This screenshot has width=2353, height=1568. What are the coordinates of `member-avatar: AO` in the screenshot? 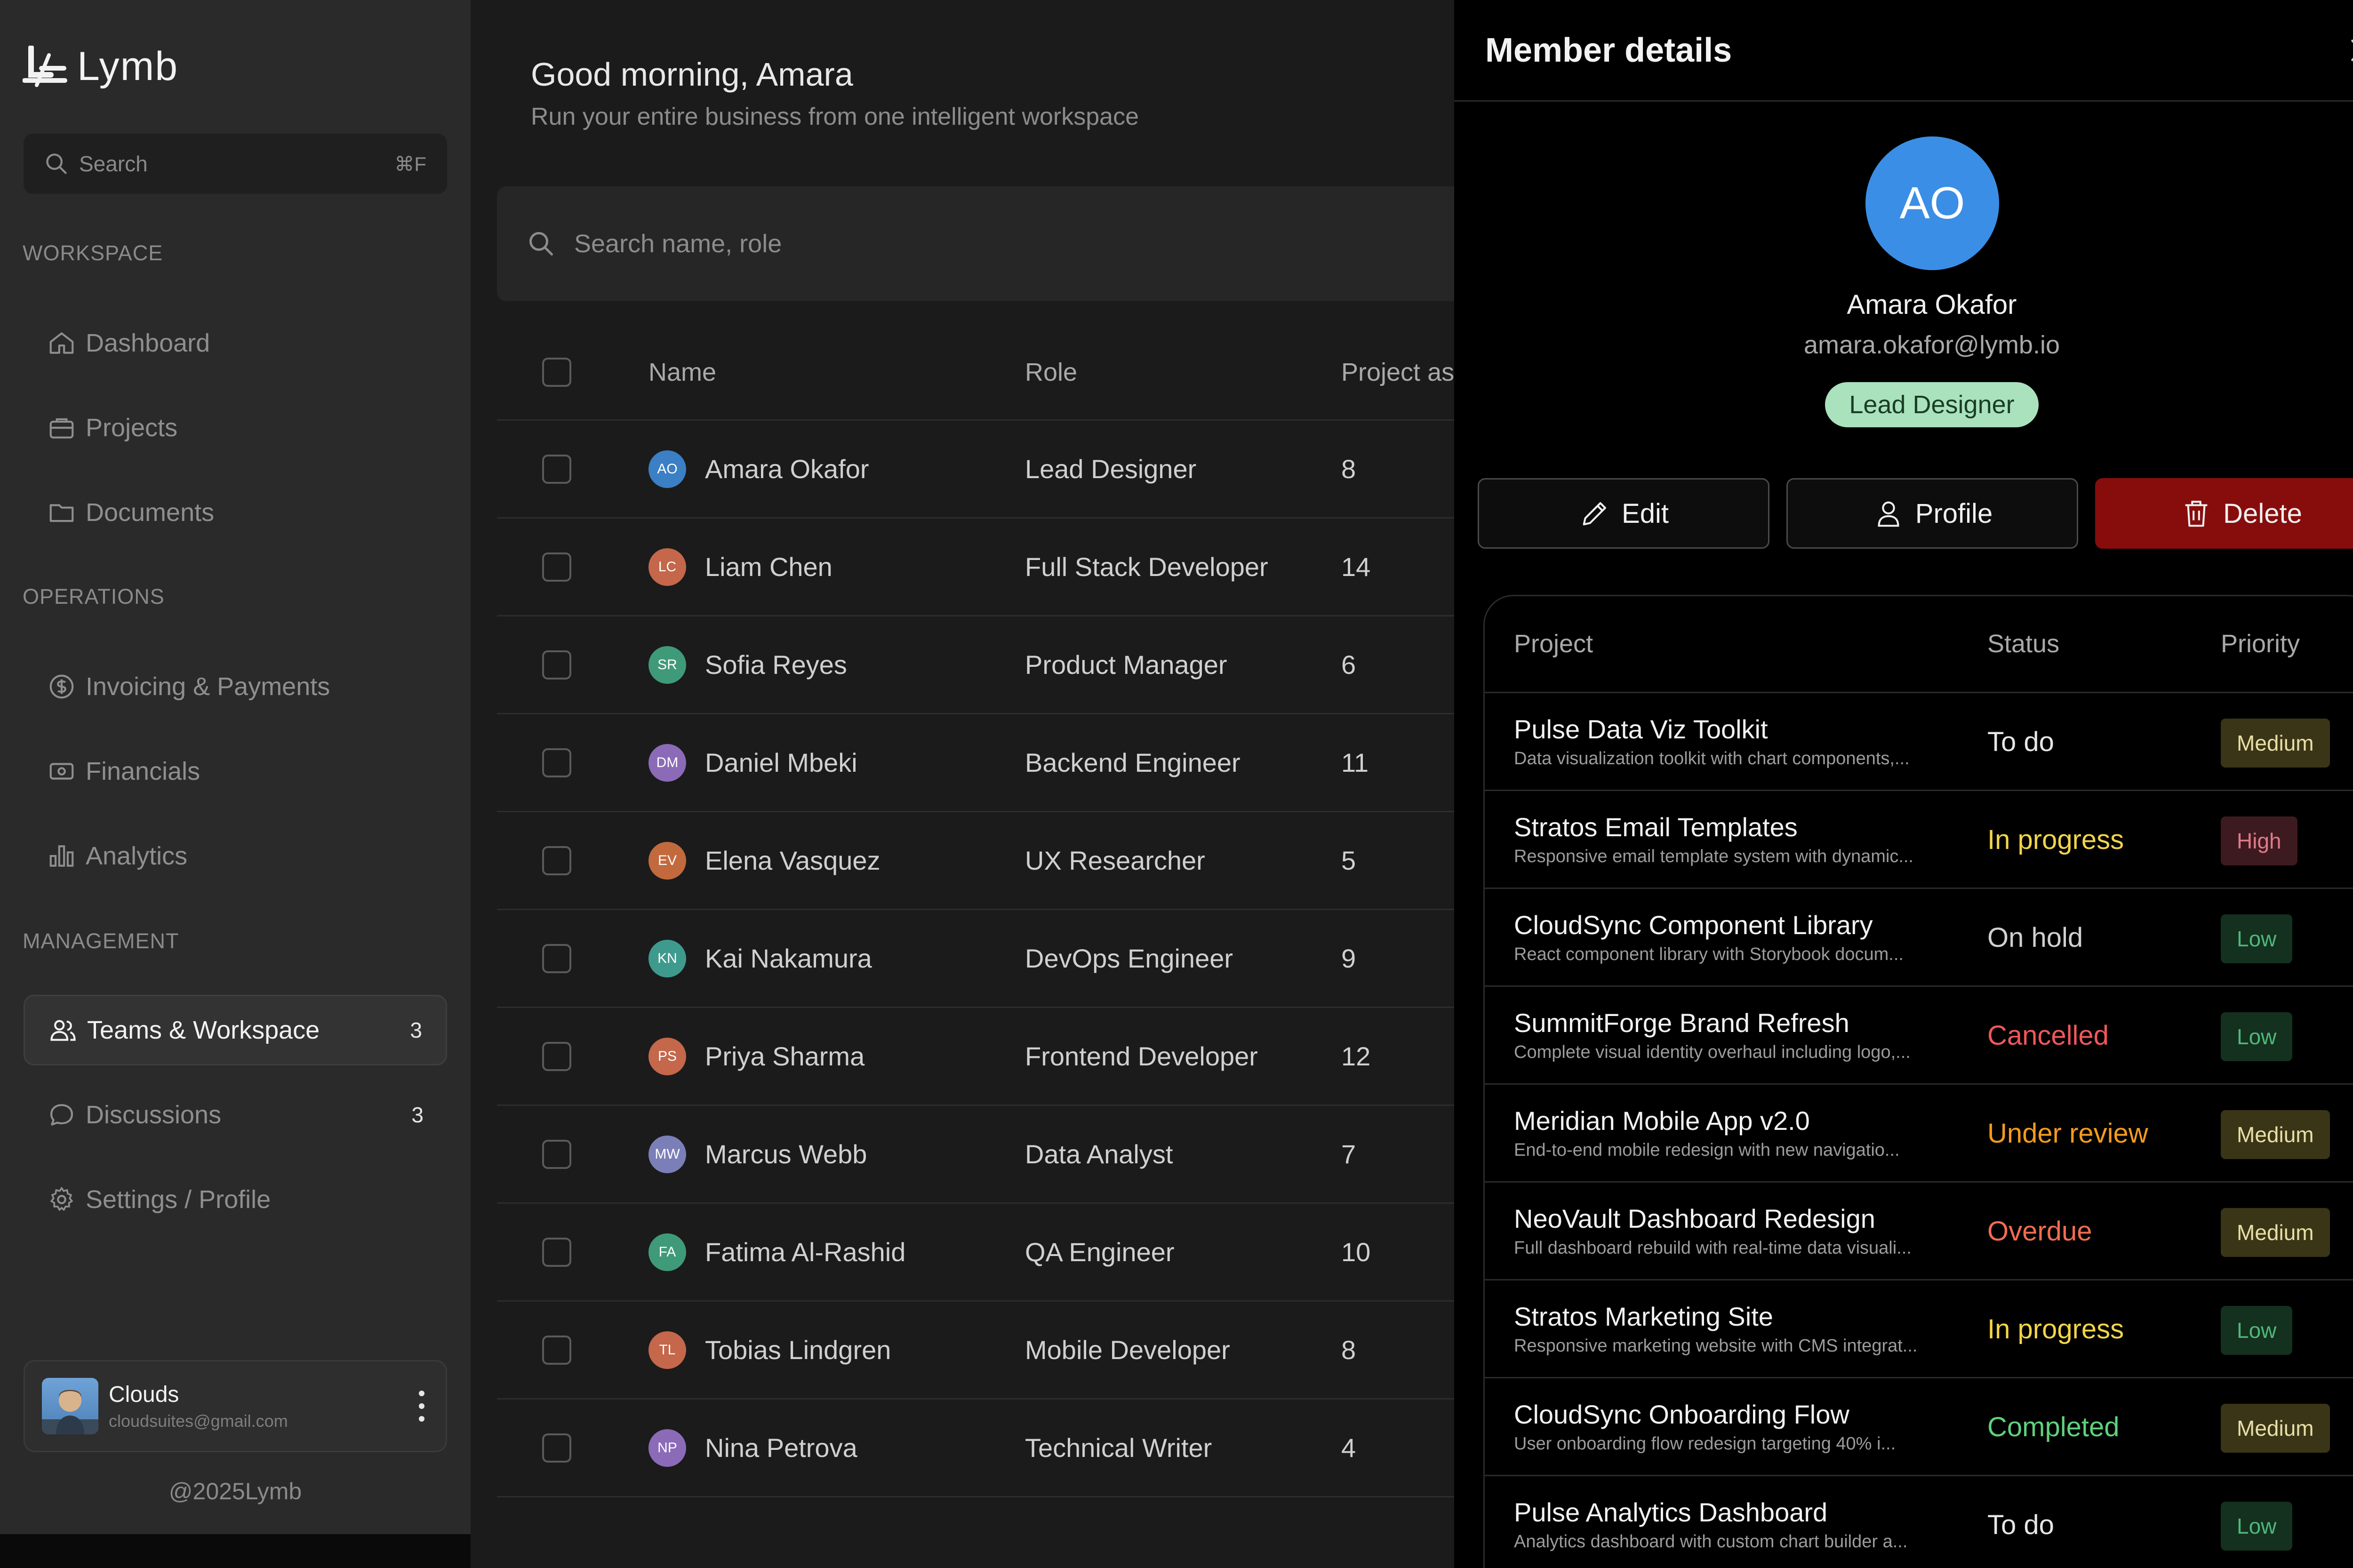 It's located at (1932, 203).